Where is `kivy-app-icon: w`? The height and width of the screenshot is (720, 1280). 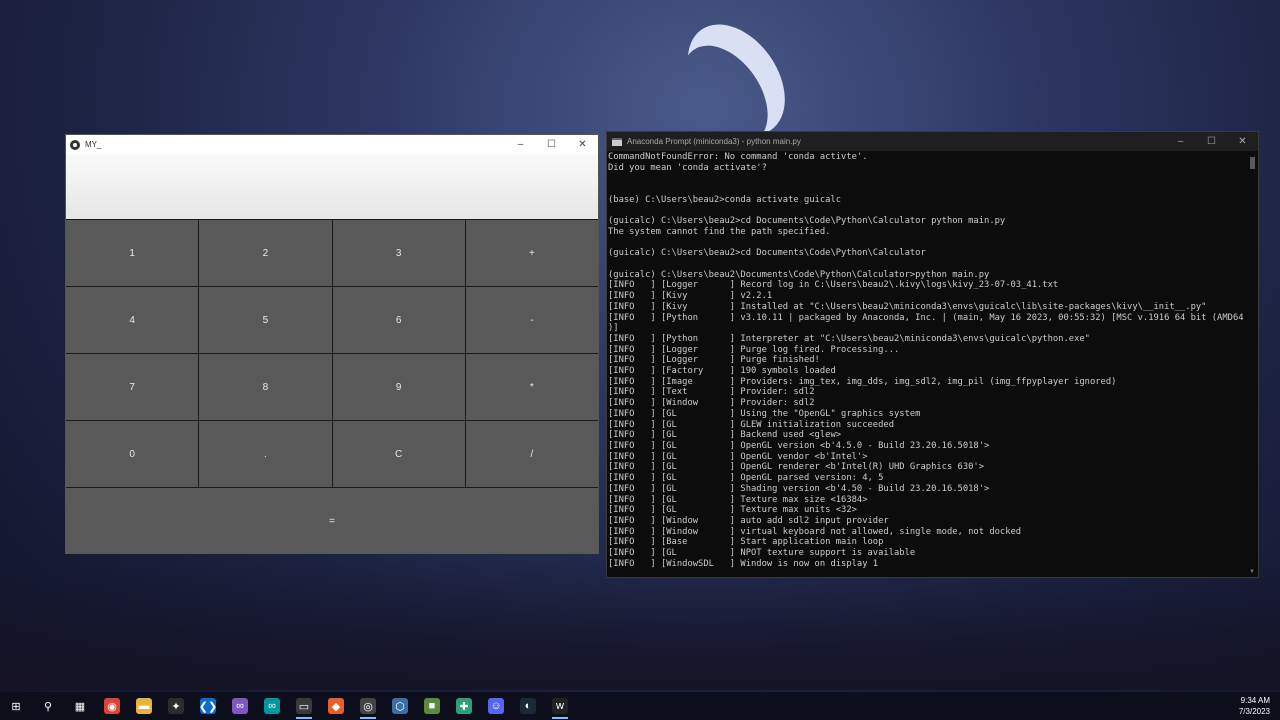
kivy-app-icon: w is located at coordinates (560, 706).